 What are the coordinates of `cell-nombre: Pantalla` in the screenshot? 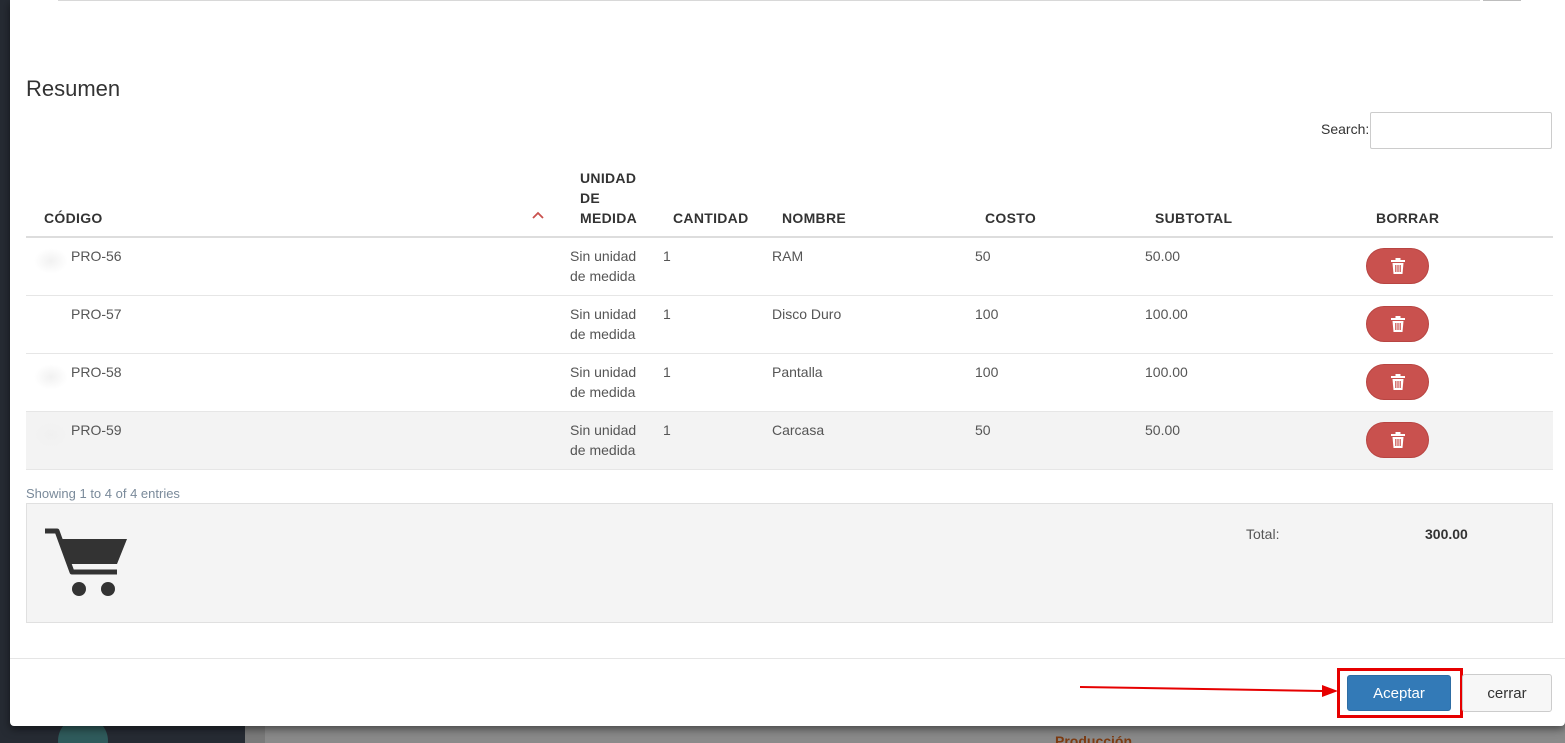 It's located at (797, 372).